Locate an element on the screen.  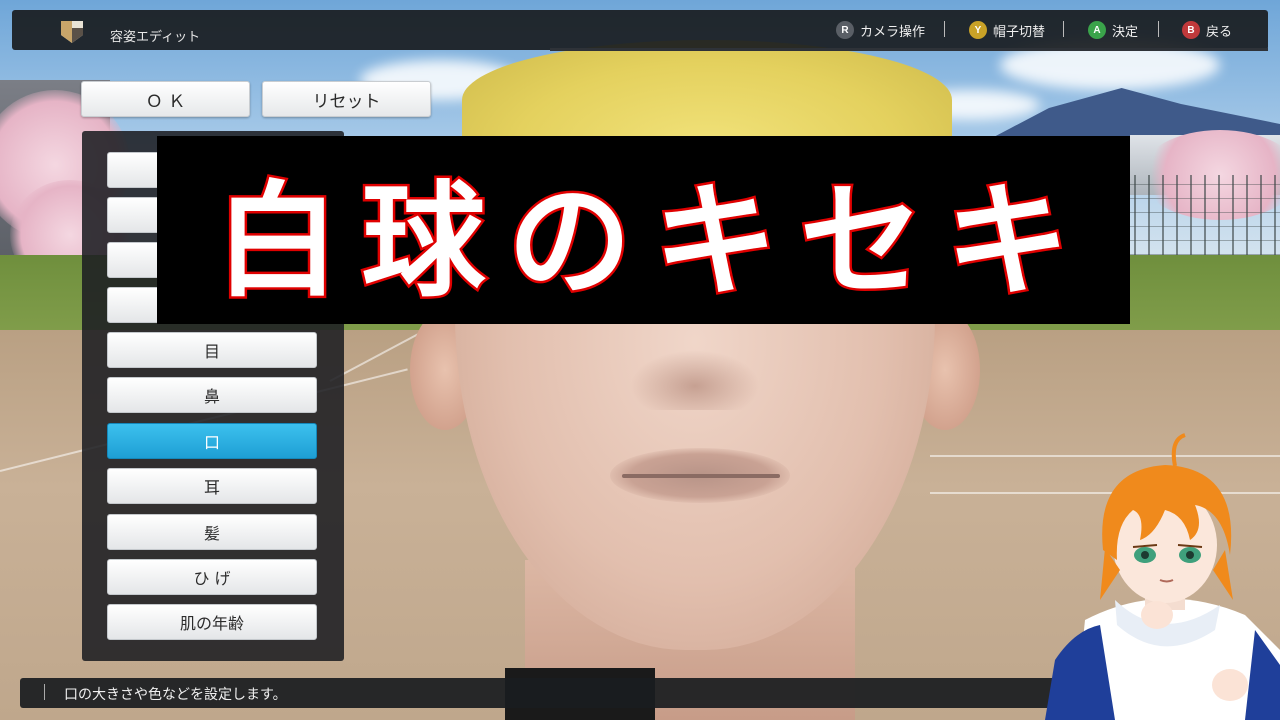
header-bar is located at coordinates (640, 30).